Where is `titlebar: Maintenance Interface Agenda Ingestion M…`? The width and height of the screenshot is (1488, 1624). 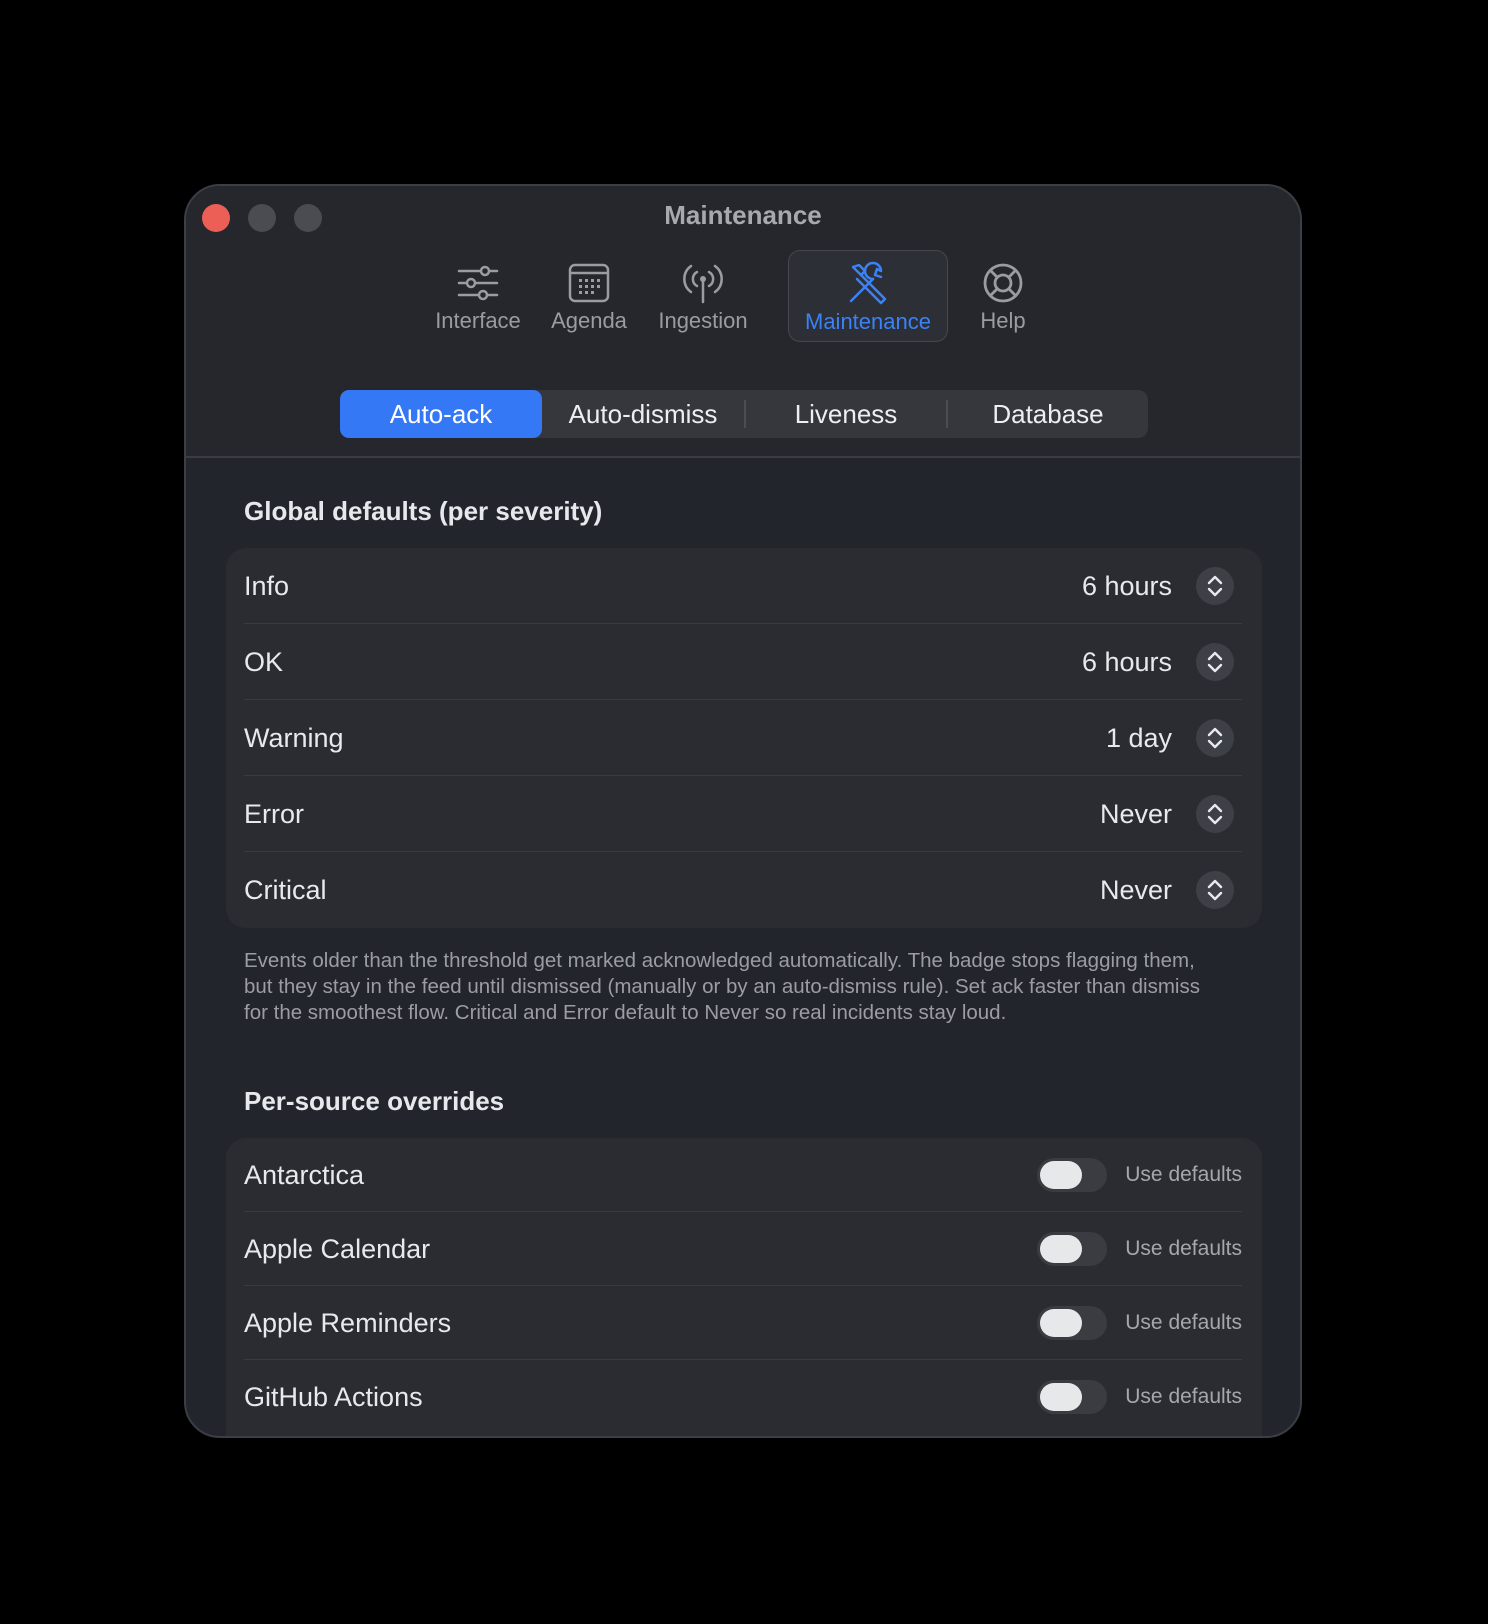
titlebar: Maintenance Interface Agenda Ingestion M… is located at coordinates (743, 322).